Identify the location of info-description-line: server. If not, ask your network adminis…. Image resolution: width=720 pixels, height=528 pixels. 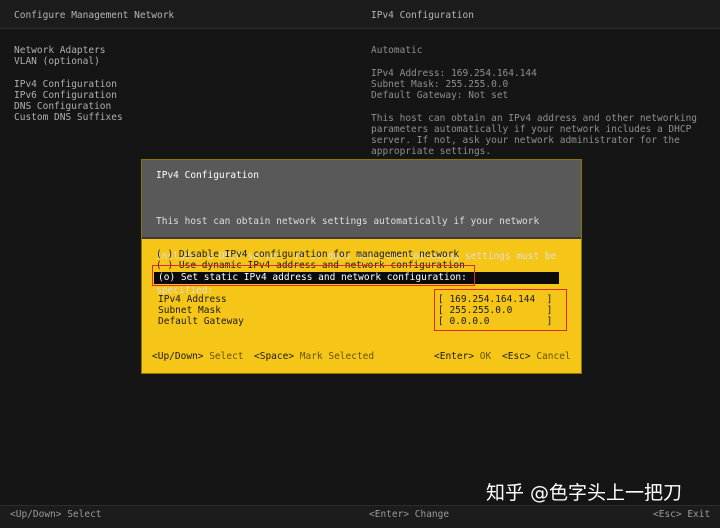
(525, 140).